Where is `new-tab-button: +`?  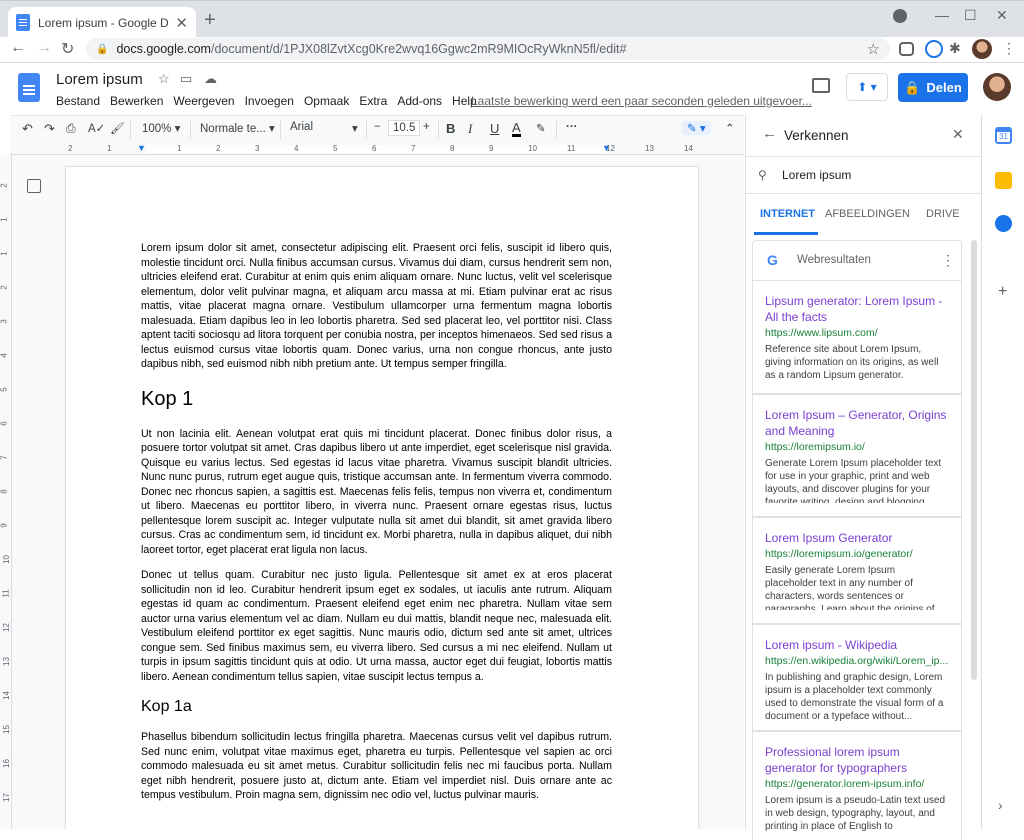 new-tab-button: + is located at coordinates (210, 20).